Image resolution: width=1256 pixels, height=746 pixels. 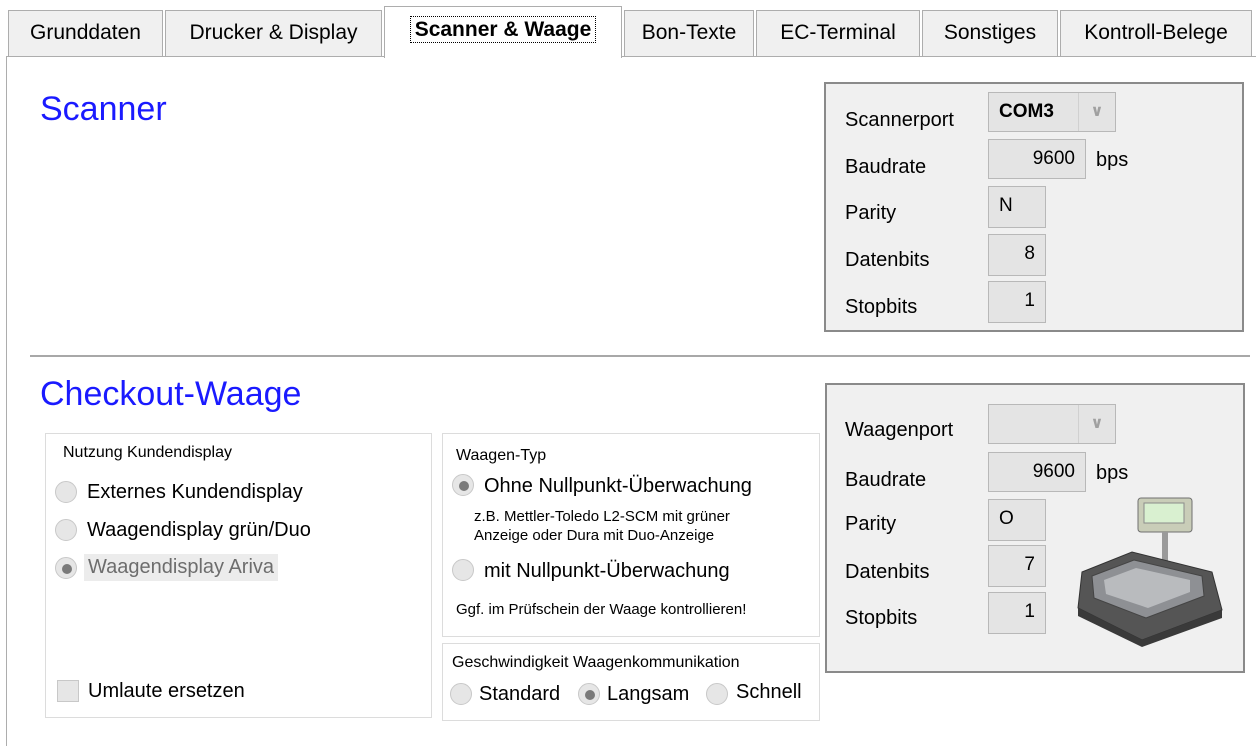 I want to click on tab-sonstiges: Sonstiges, so click(x=990, y=33).